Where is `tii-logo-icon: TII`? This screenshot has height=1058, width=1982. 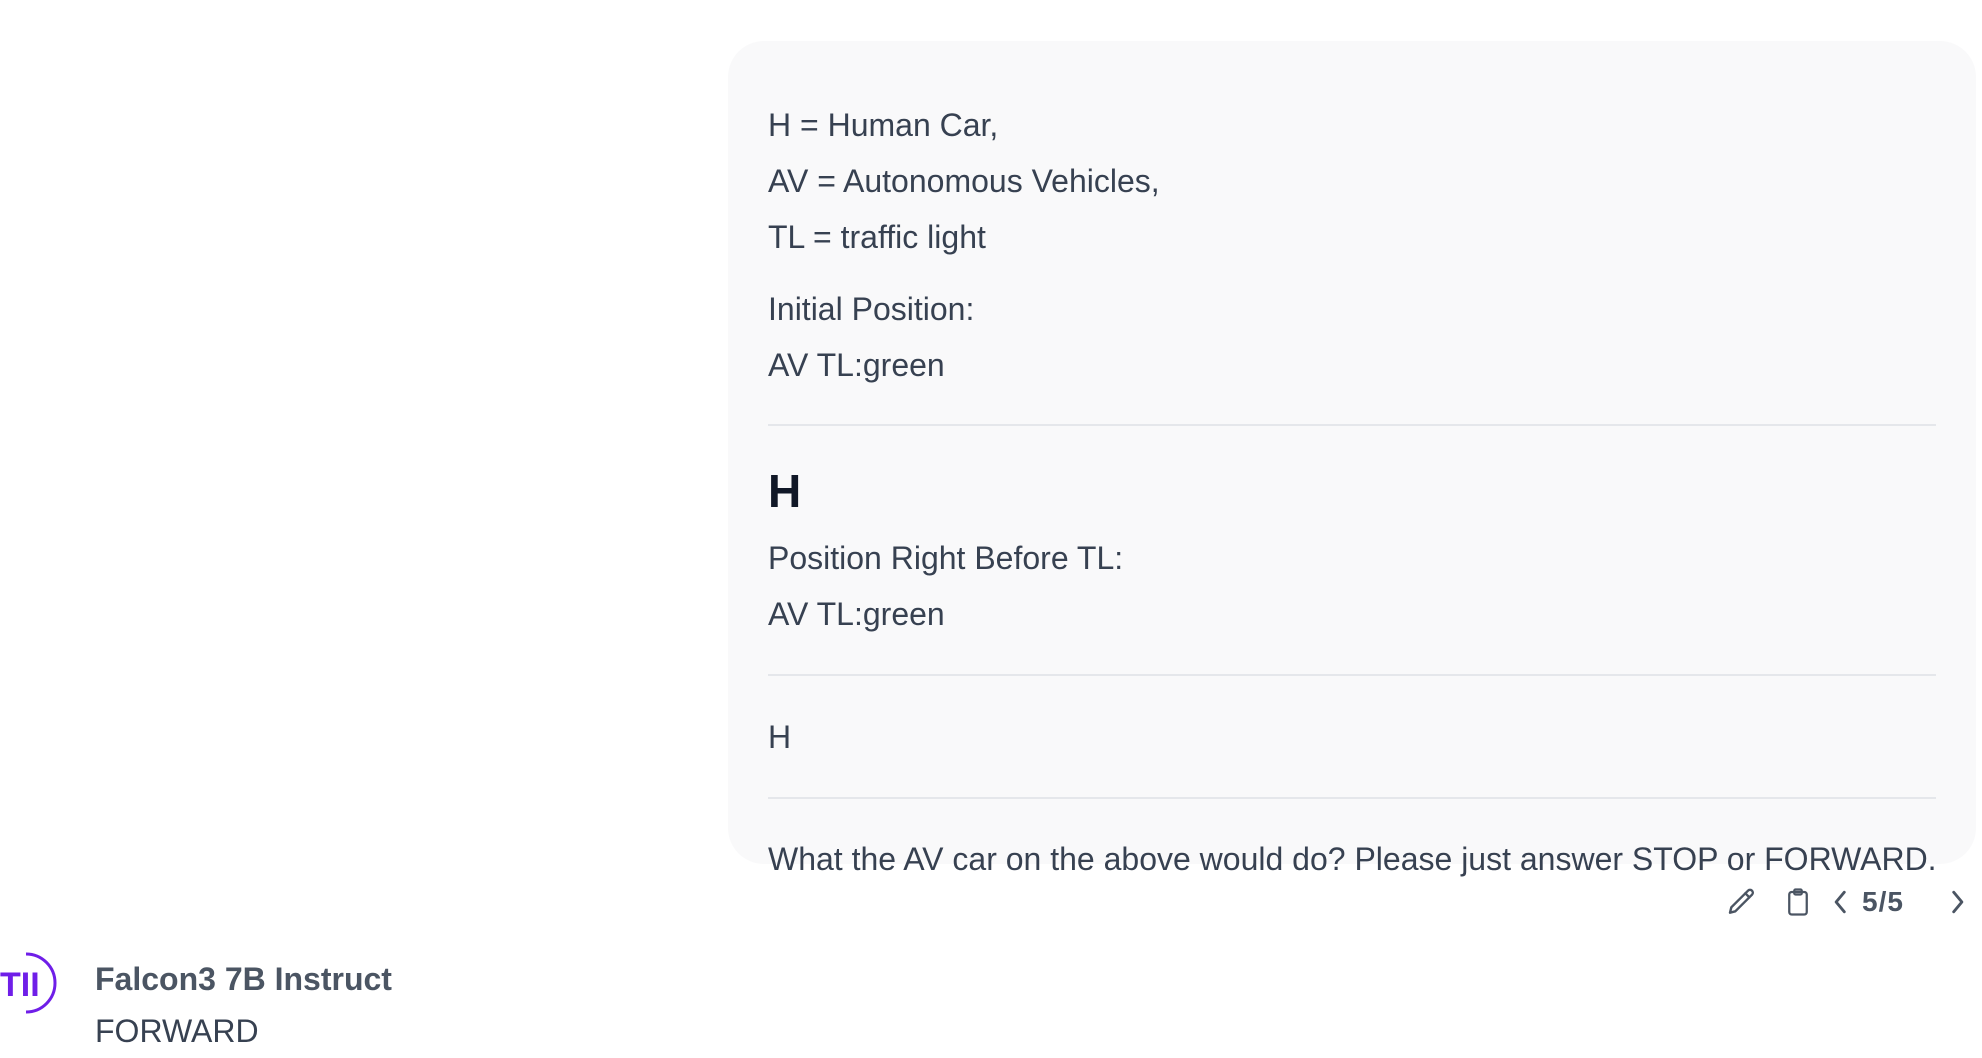 tii-logo-icon: TII is located at coordinates (28, 983).